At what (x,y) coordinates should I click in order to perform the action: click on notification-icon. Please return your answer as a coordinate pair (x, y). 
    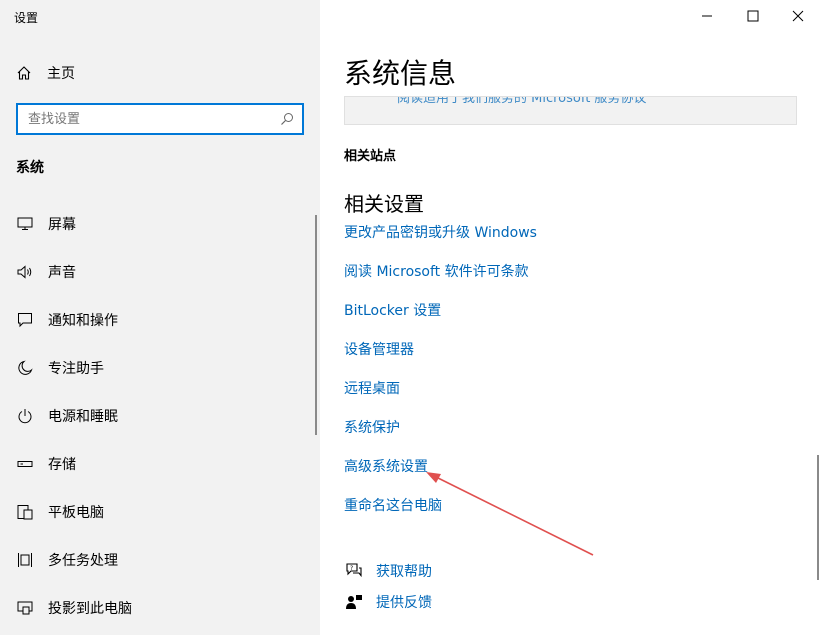
    Looking at the image, I should click on (25, 320).